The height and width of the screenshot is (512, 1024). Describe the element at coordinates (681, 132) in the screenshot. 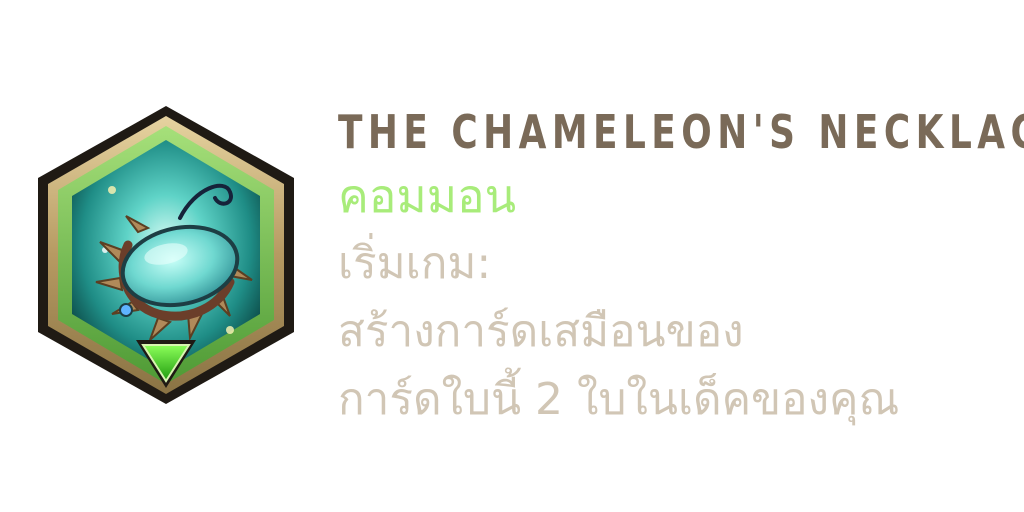

I see `card-name: THE CHAMELEON'S NECKLACE` at that location.